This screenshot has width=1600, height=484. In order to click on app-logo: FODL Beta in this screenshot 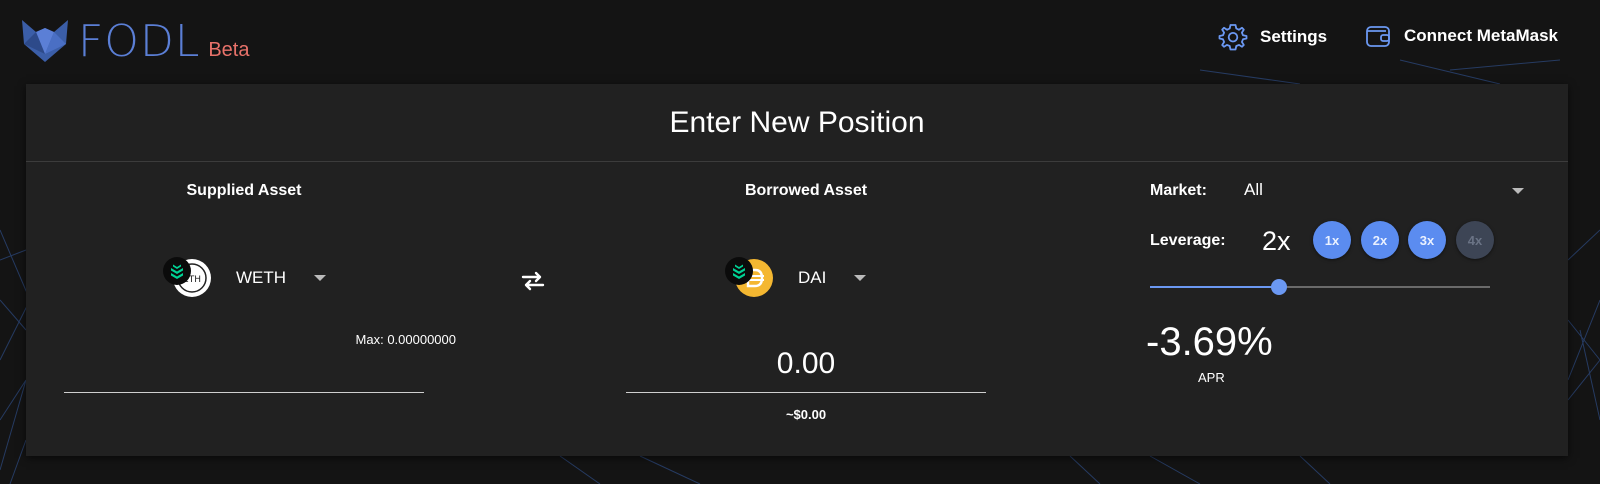, I will do `click(135, 39)`.